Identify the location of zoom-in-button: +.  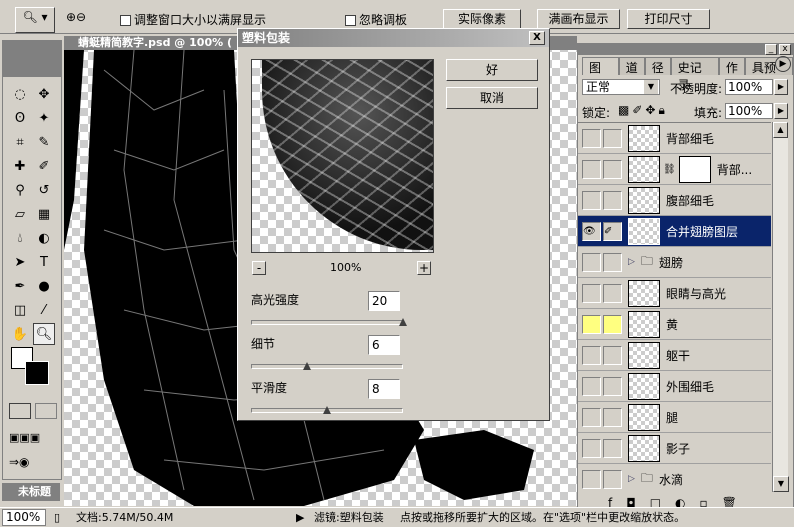
(424, 268).